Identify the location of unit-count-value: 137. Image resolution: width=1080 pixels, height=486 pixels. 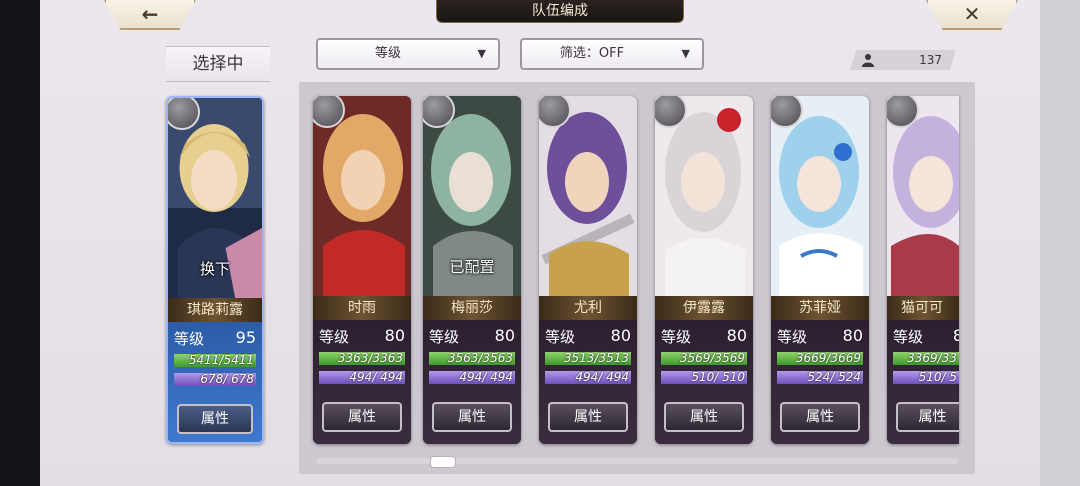
(930, 60).